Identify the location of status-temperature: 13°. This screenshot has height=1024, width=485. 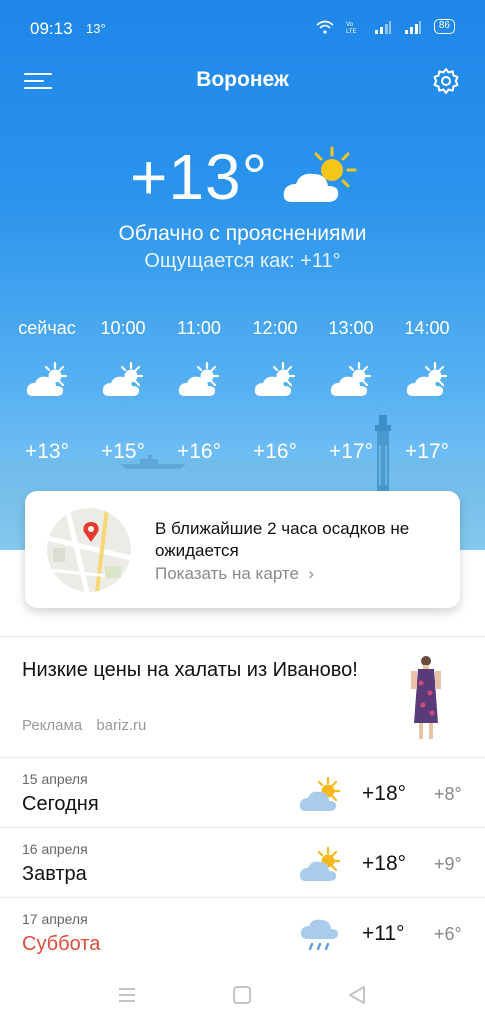
(96, 28).